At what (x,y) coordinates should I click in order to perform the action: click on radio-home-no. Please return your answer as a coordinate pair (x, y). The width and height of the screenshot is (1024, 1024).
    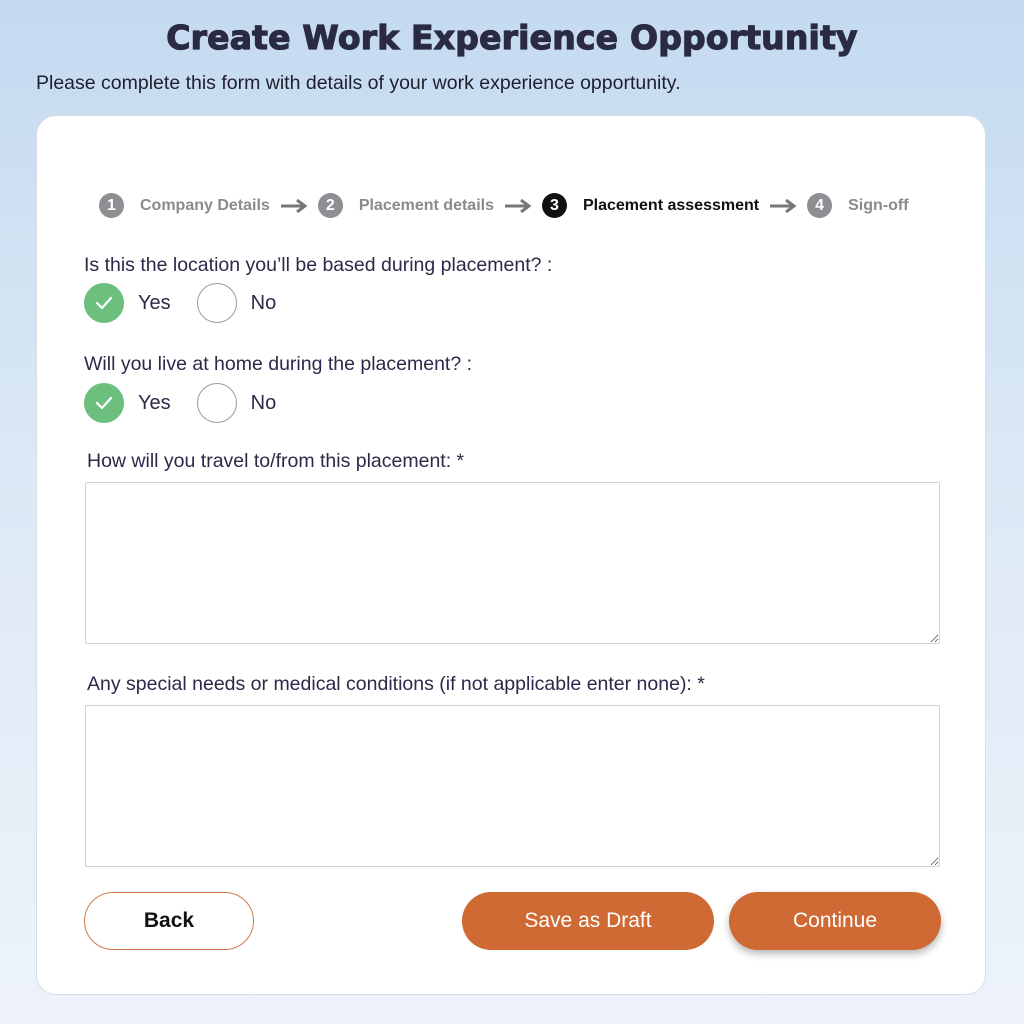
    Looking at the image, I should click on (216, 403).